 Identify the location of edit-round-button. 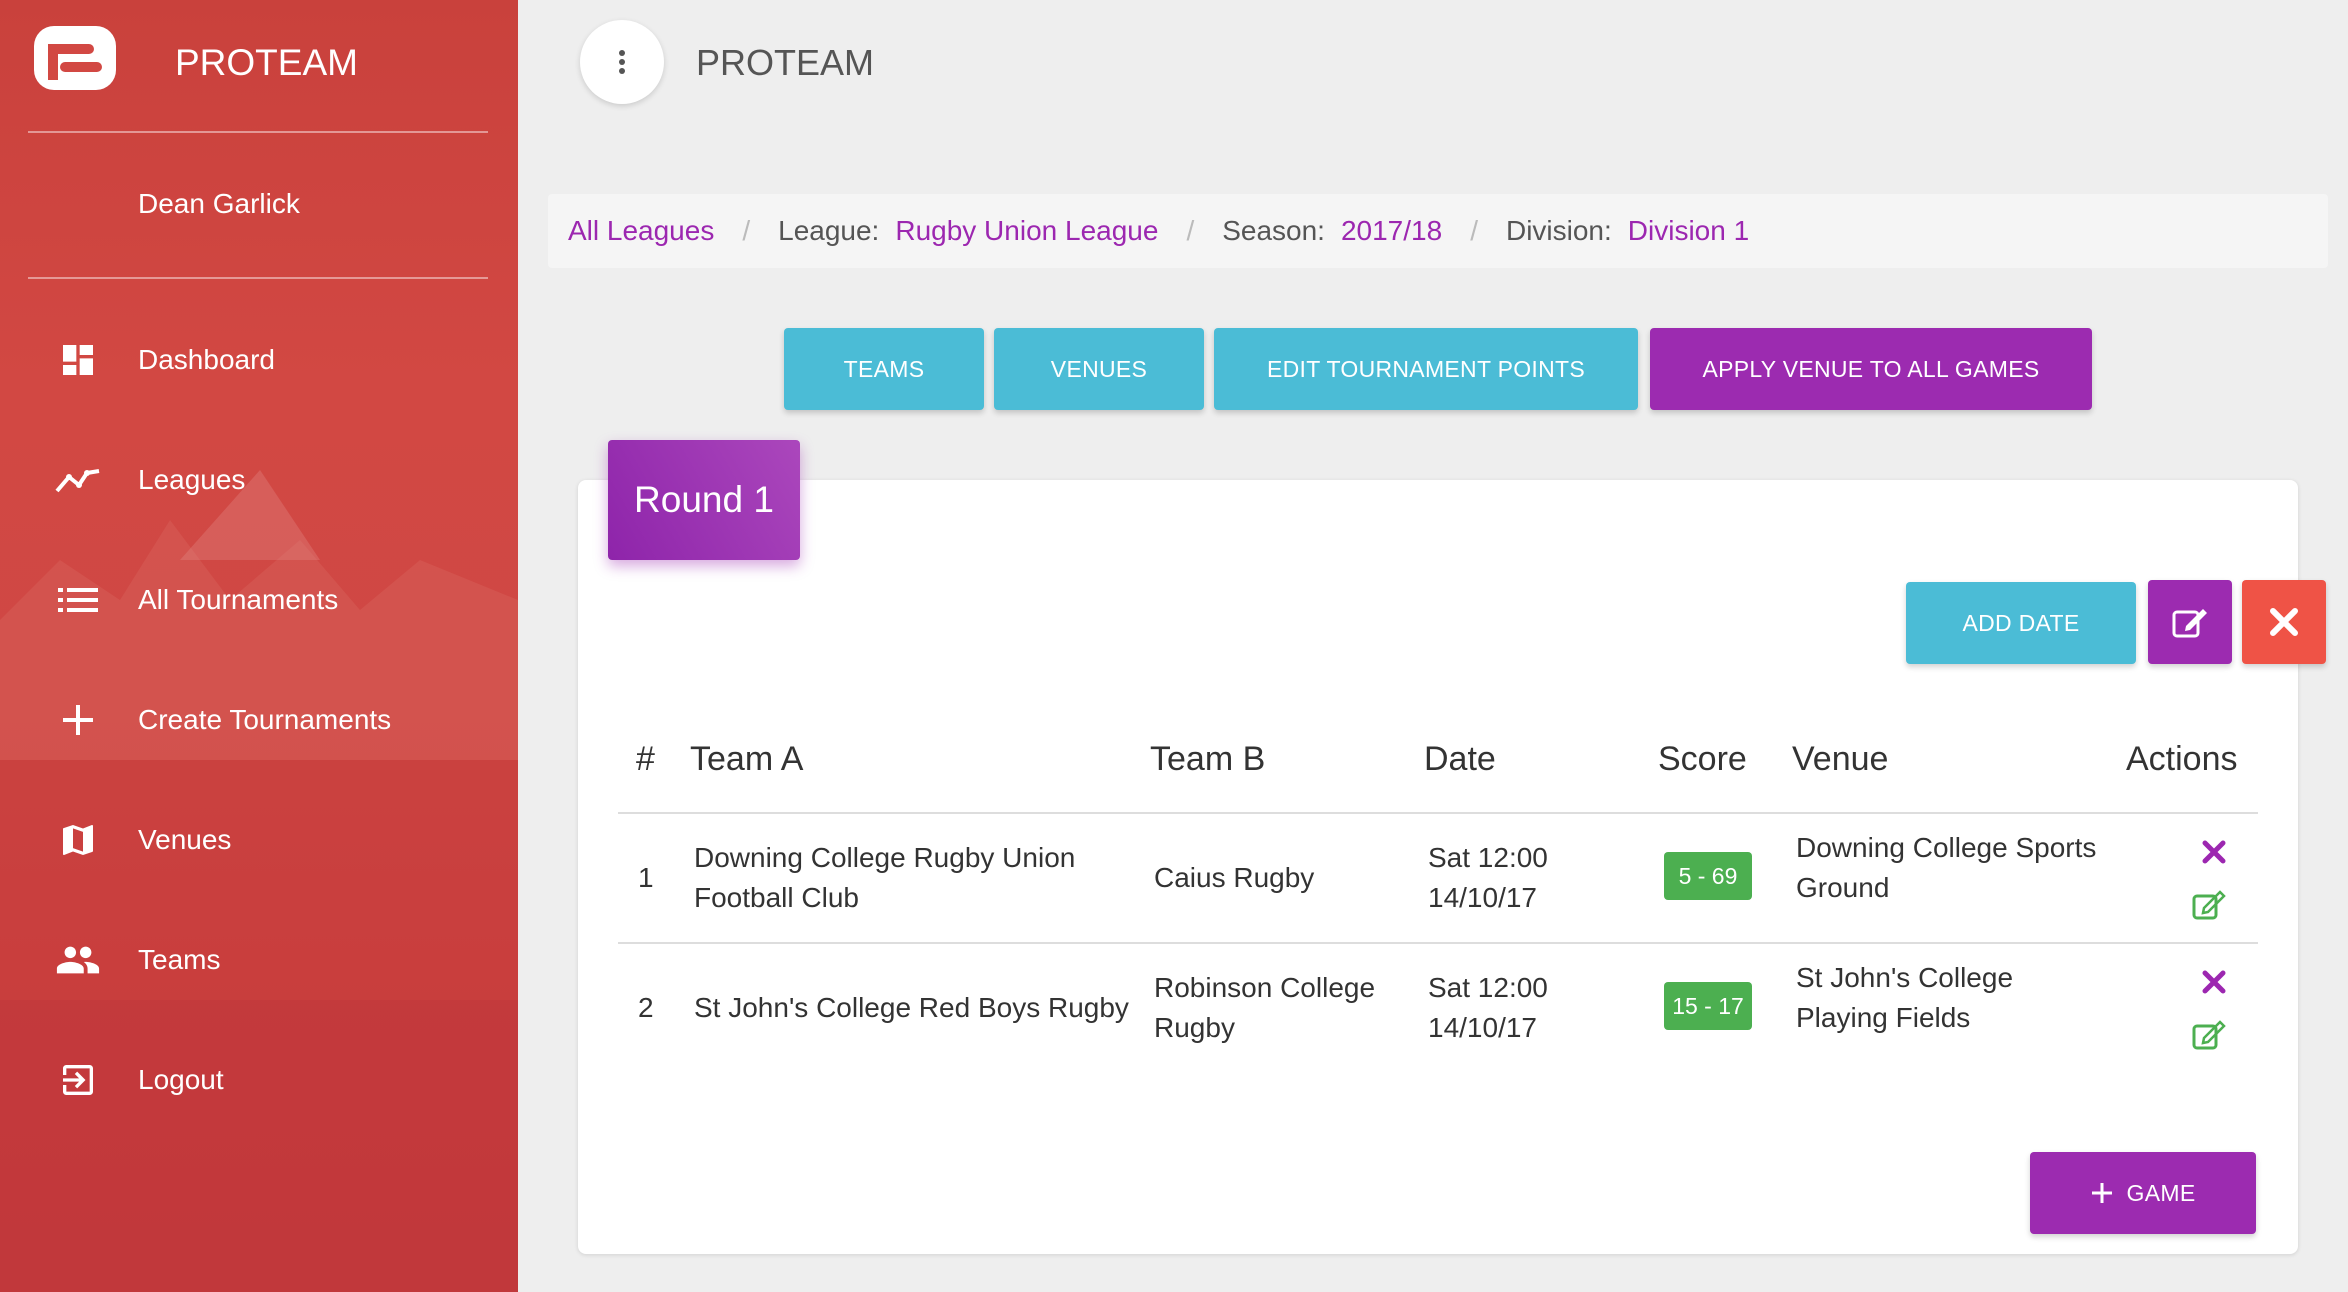
(2190, 622).